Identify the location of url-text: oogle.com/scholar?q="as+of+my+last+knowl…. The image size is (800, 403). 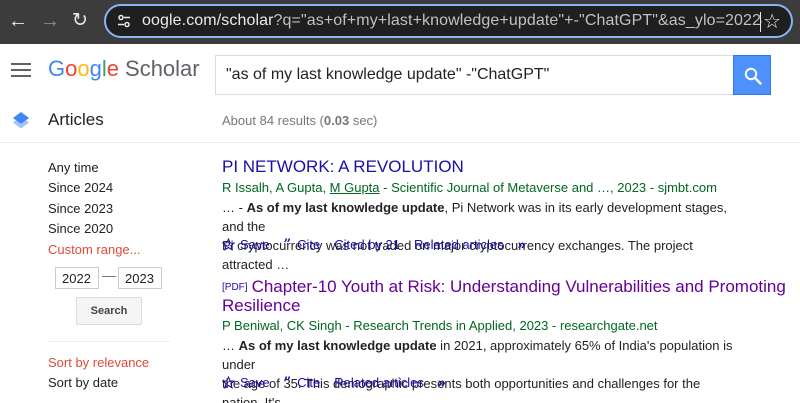
(452, 21).